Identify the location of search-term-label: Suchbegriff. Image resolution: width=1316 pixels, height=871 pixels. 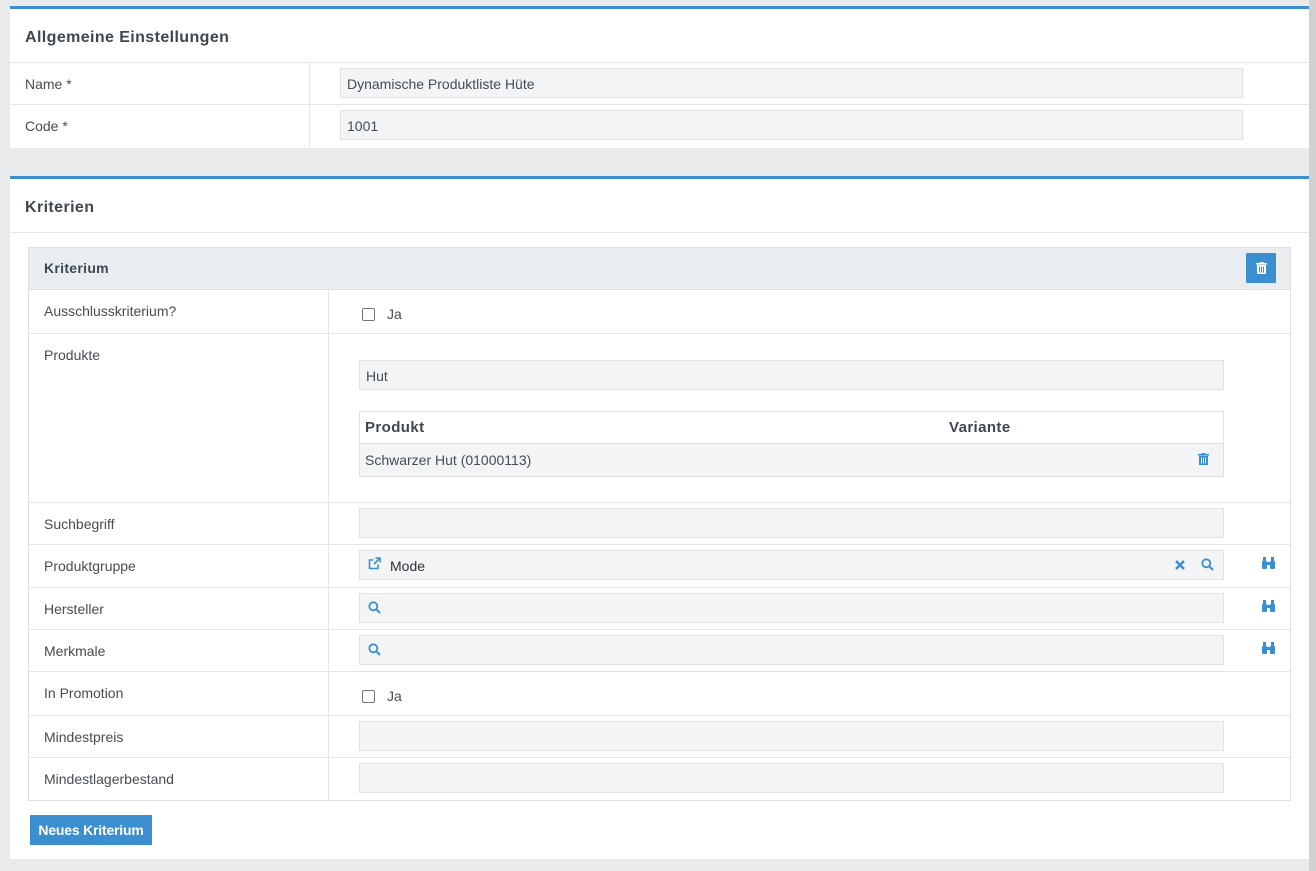
(179, 523).